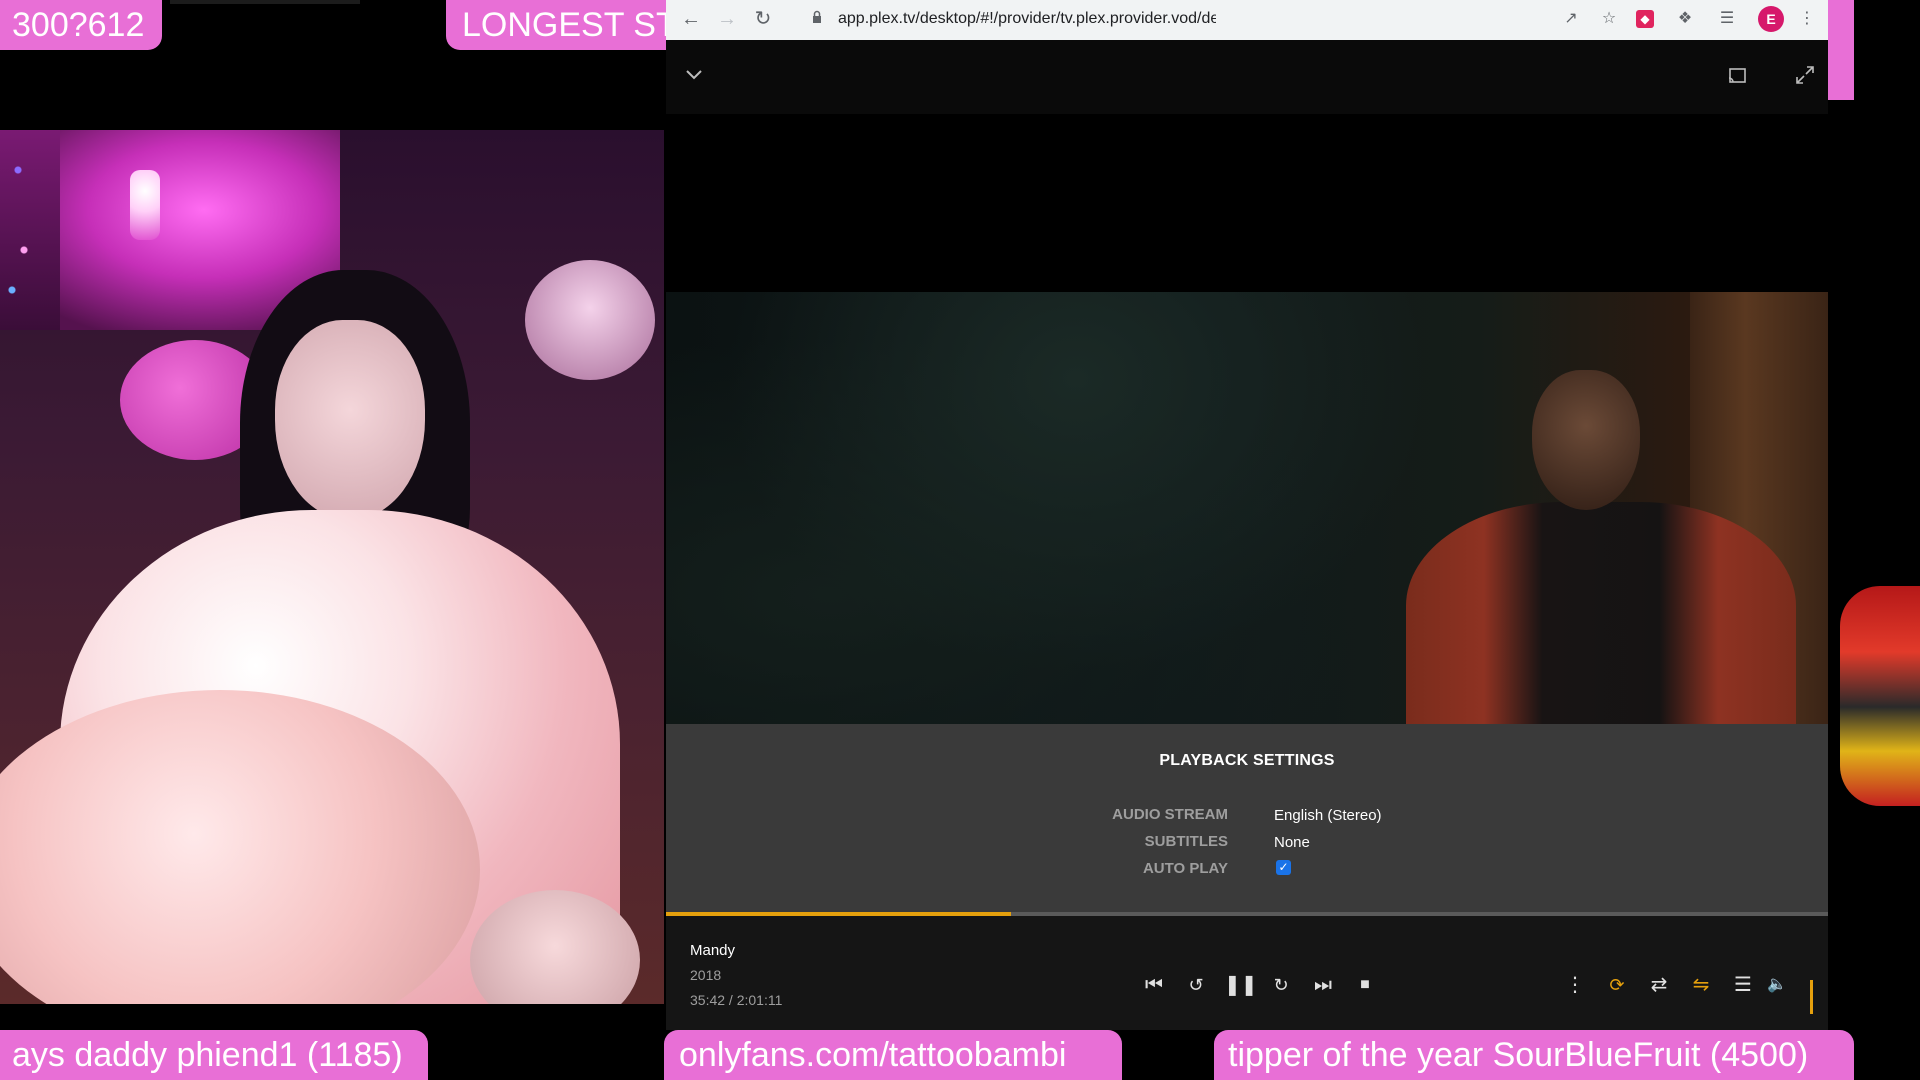 This screenshot has width=1920, height=1080. I want to click on lock-icon, so click(817, 16).